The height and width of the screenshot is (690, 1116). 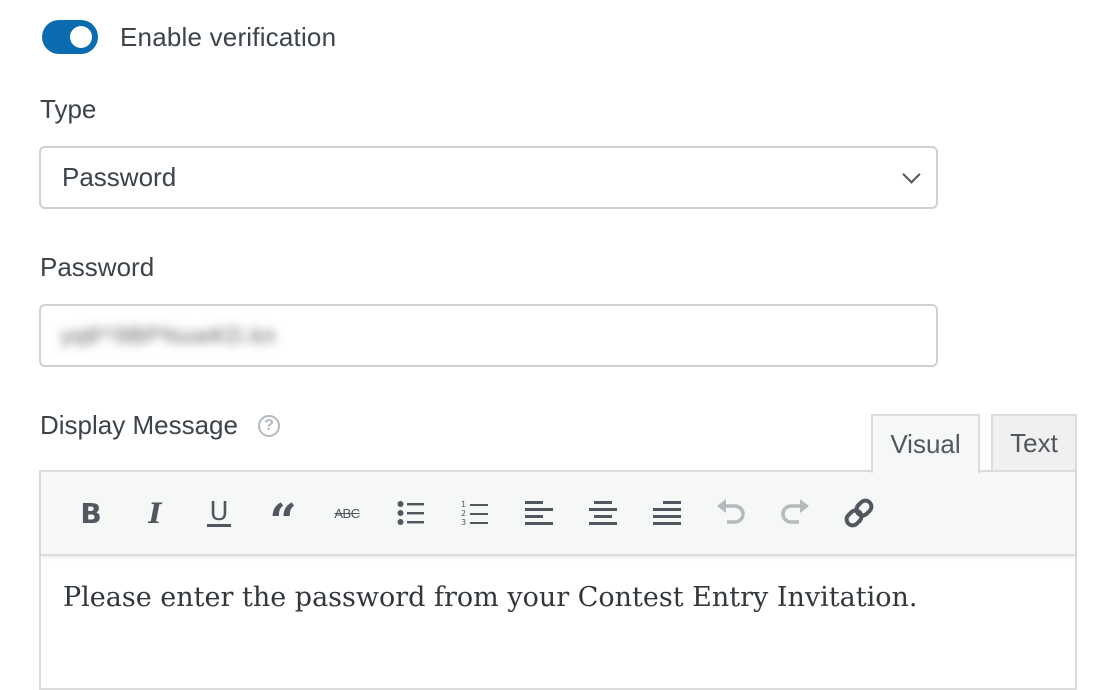 I want to click on bulleted-list-icon, so click(x=410, y=513).